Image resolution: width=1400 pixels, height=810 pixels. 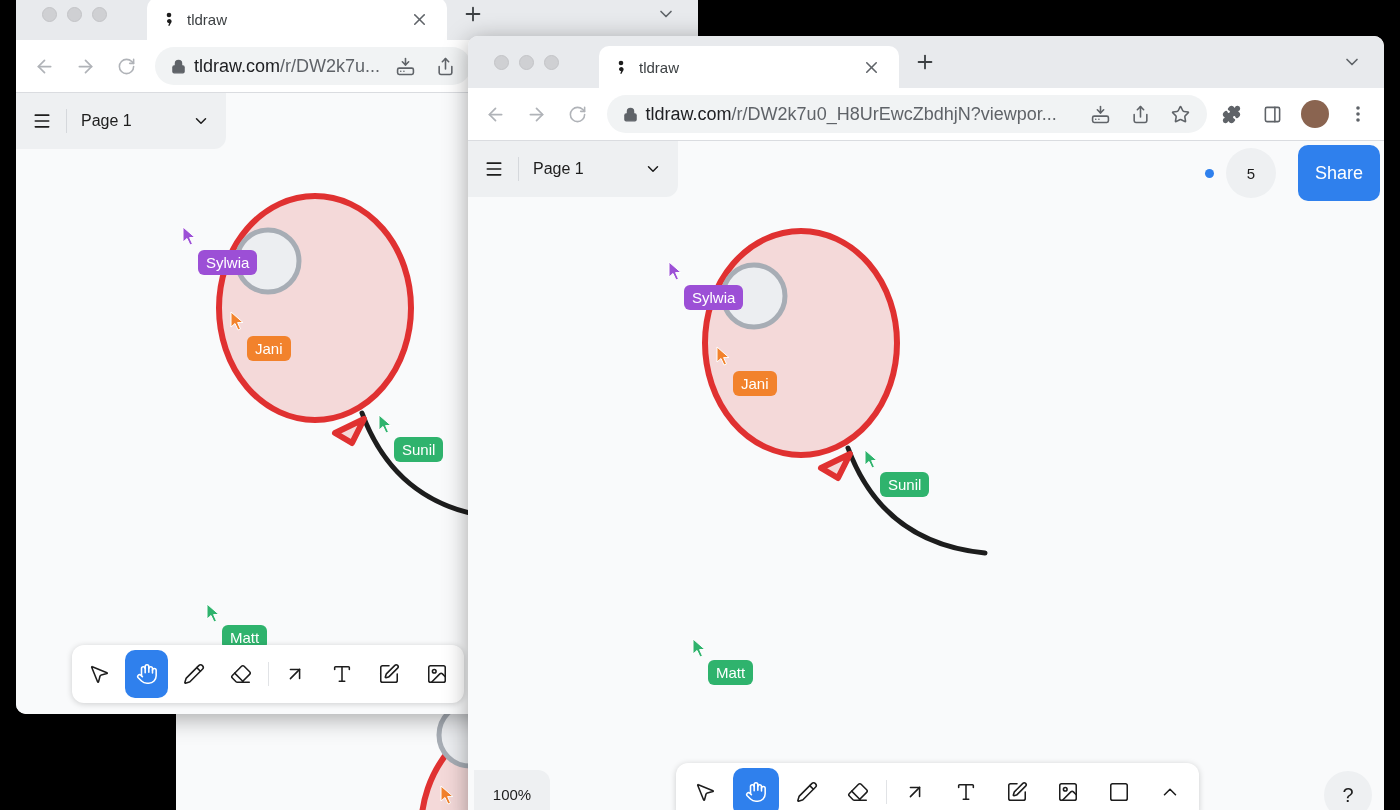 I want to click on puzzle-icon, so click(x=1231, y=114).